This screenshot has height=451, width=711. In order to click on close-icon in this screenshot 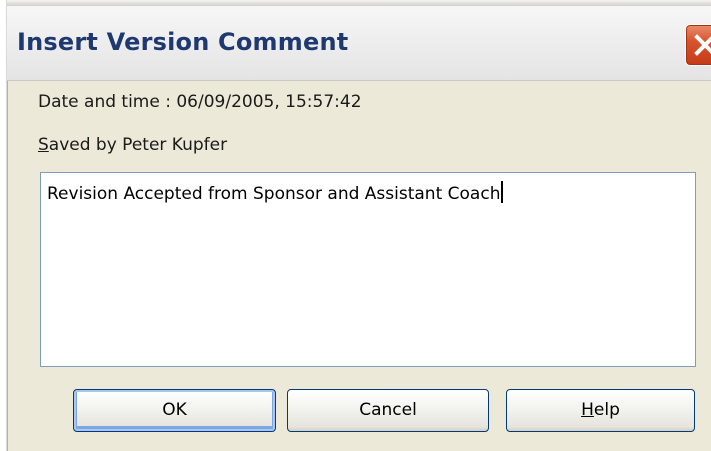, I will do `click(702, 45)`.